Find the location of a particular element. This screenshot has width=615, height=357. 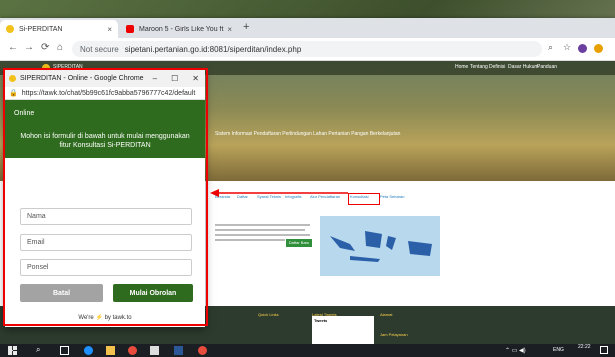

windows-taskbar: ⌕ ⌃ ▭ ◀) ENG 22:22 is located at coordinates (307, 350).